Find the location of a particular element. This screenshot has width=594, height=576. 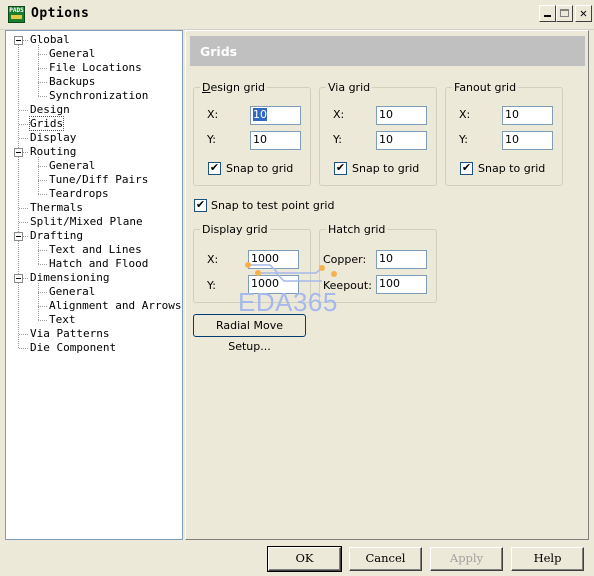

panel-title: Grids is located at coordinates (219, 51).